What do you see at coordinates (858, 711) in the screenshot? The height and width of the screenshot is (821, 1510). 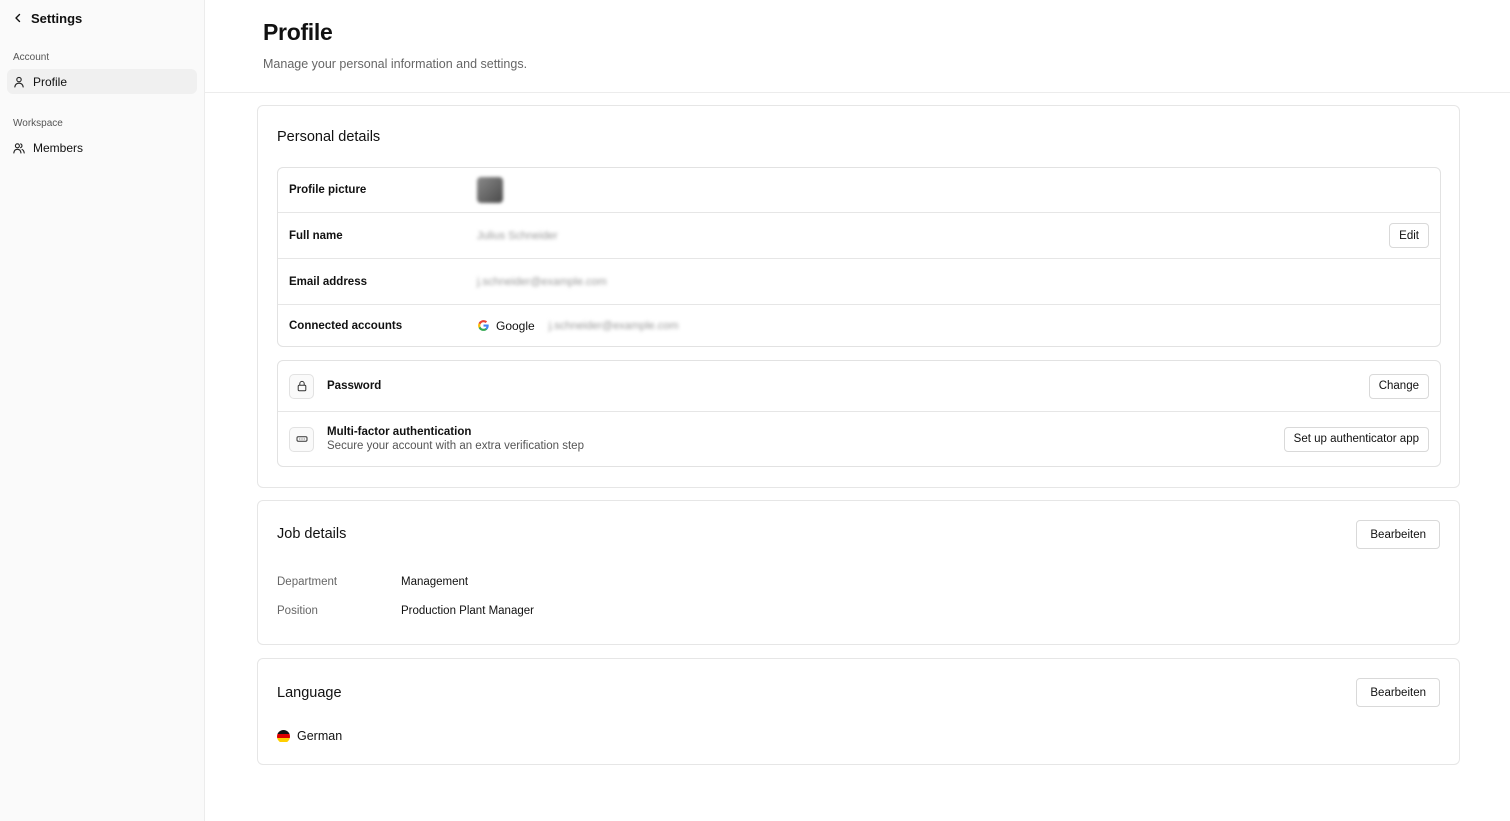 I see `language-card: Language Bearbeiten German` at bounding box center [858, 711].